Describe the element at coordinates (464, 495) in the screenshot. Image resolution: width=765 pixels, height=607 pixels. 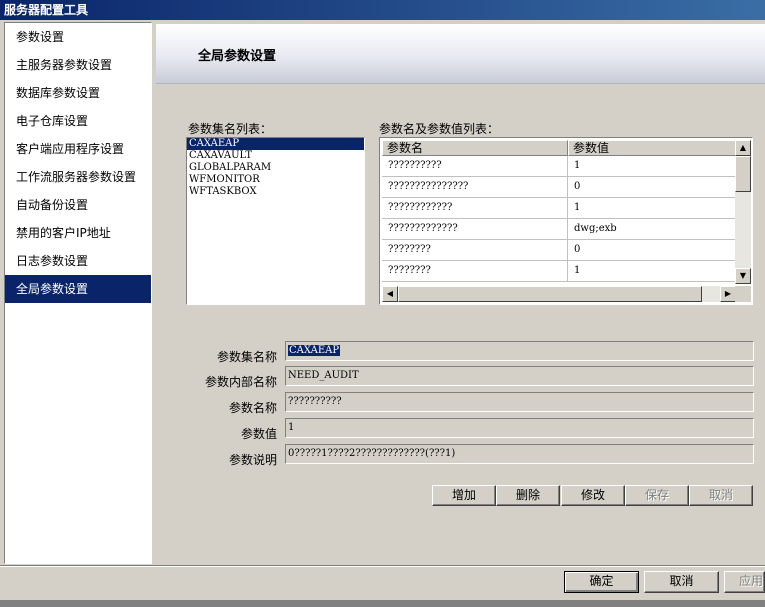
I see `add-button: 增加` at that location.